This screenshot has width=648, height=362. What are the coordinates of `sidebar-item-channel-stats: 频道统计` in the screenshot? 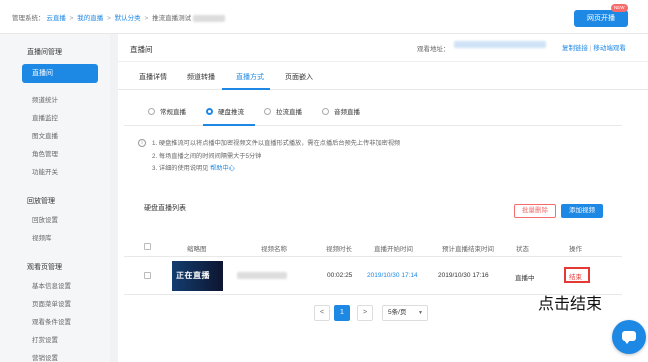 It's located at (45, 99).